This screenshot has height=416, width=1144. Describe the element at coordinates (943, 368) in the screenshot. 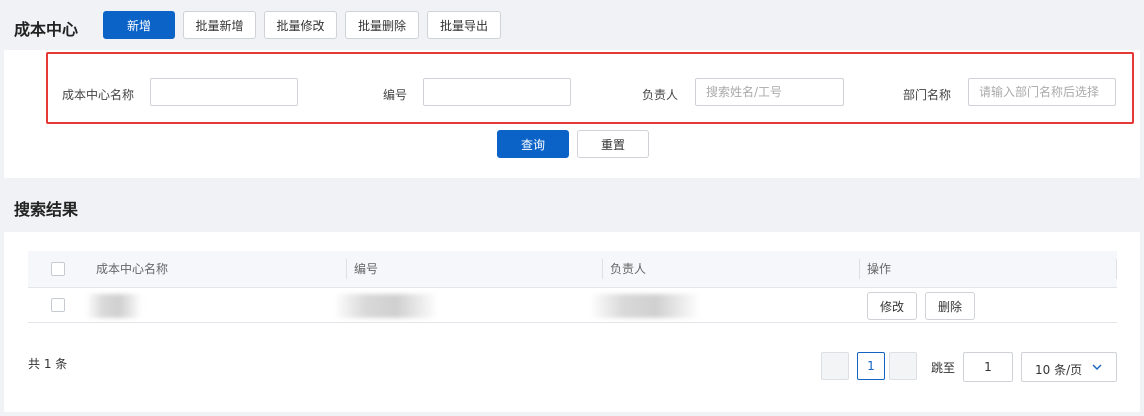

I see `jump-label: 跳至` at that location.